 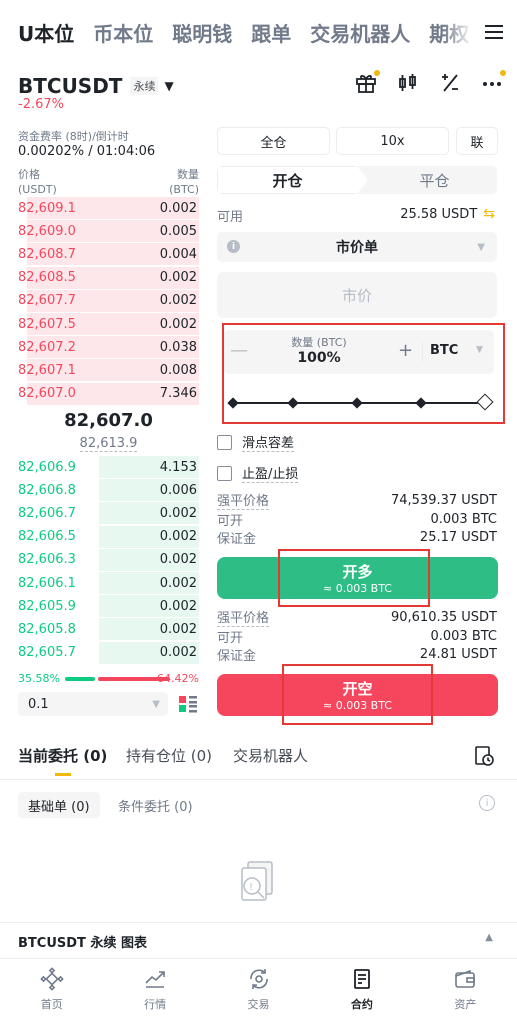 I want to click on nav-markets: 行情, so click(x=154, y=993).